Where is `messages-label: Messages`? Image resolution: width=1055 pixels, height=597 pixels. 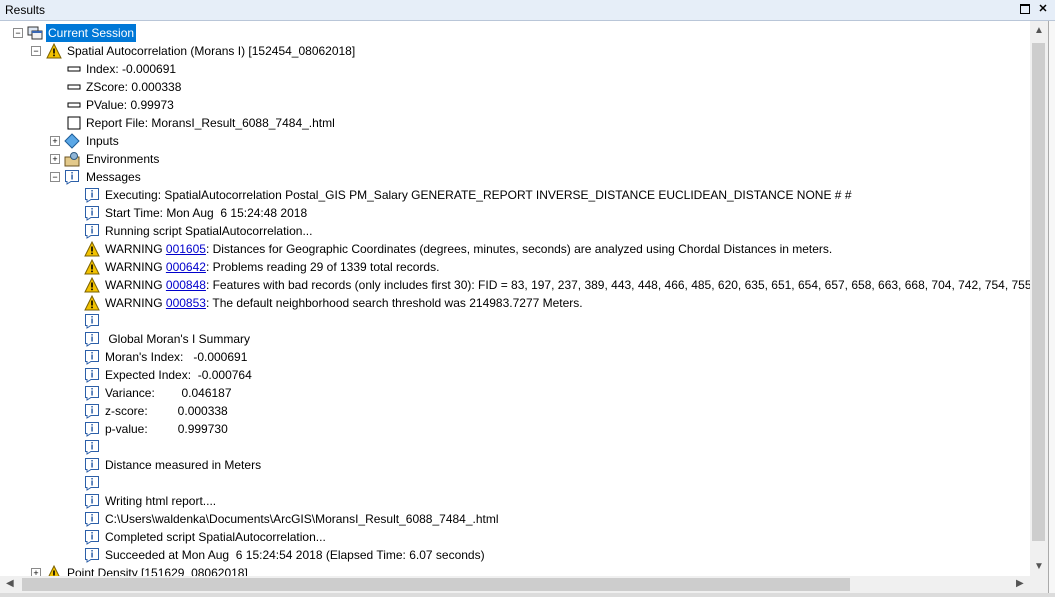 messages-label: Messages is located at coordinates (113, 177).